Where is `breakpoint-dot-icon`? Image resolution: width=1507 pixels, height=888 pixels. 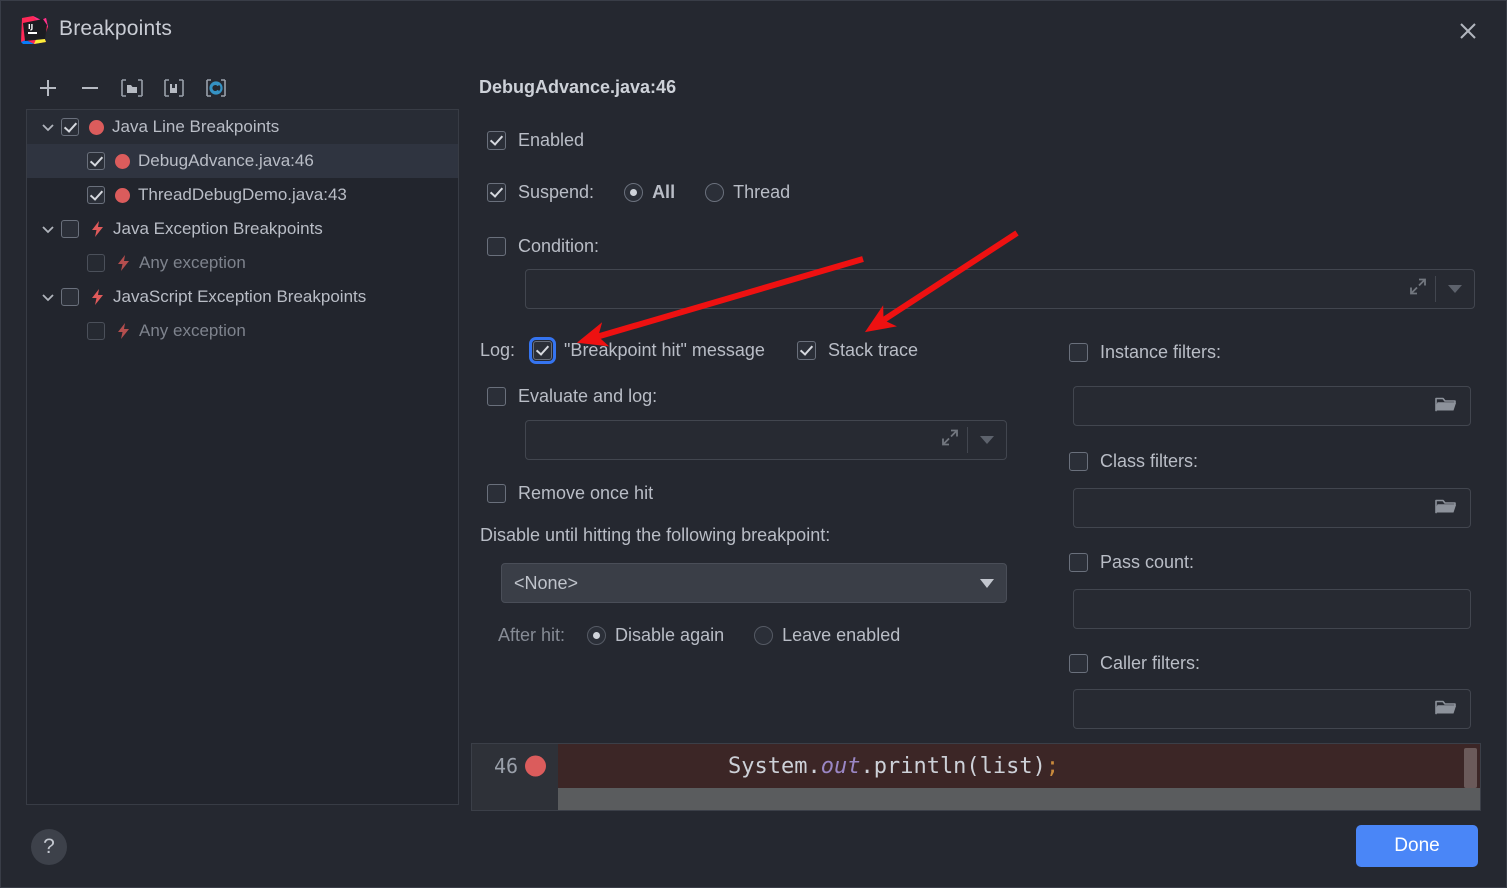
breakpoint-dot-icon is located at coordinates (535, 766).